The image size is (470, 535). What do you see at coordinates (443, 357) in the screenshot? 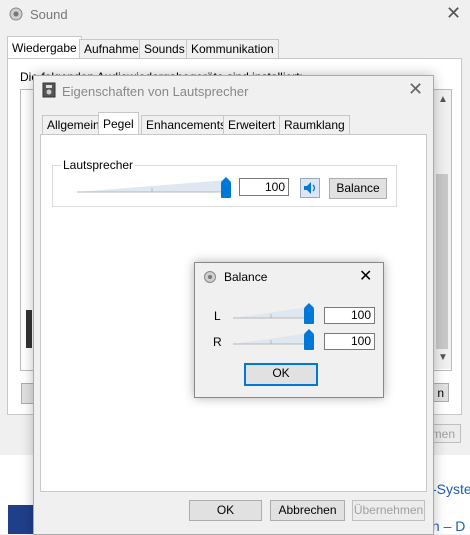
I see `scroll-down-icon: ▼` at bounding box center [443, 357].